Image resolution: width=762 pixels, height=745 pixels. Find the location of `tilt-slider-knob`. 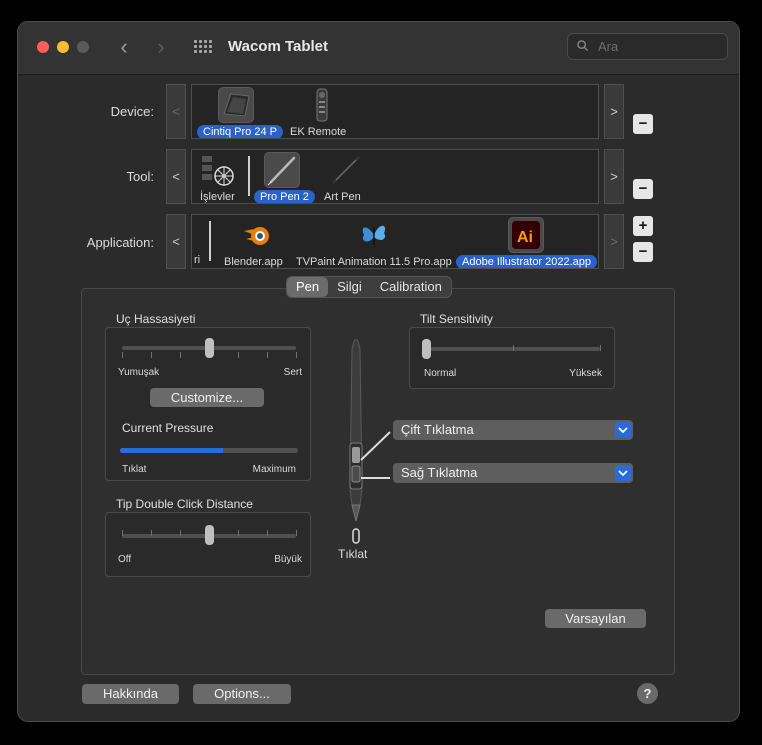

tilt-slider-knob is located at coordinates (426, 349).